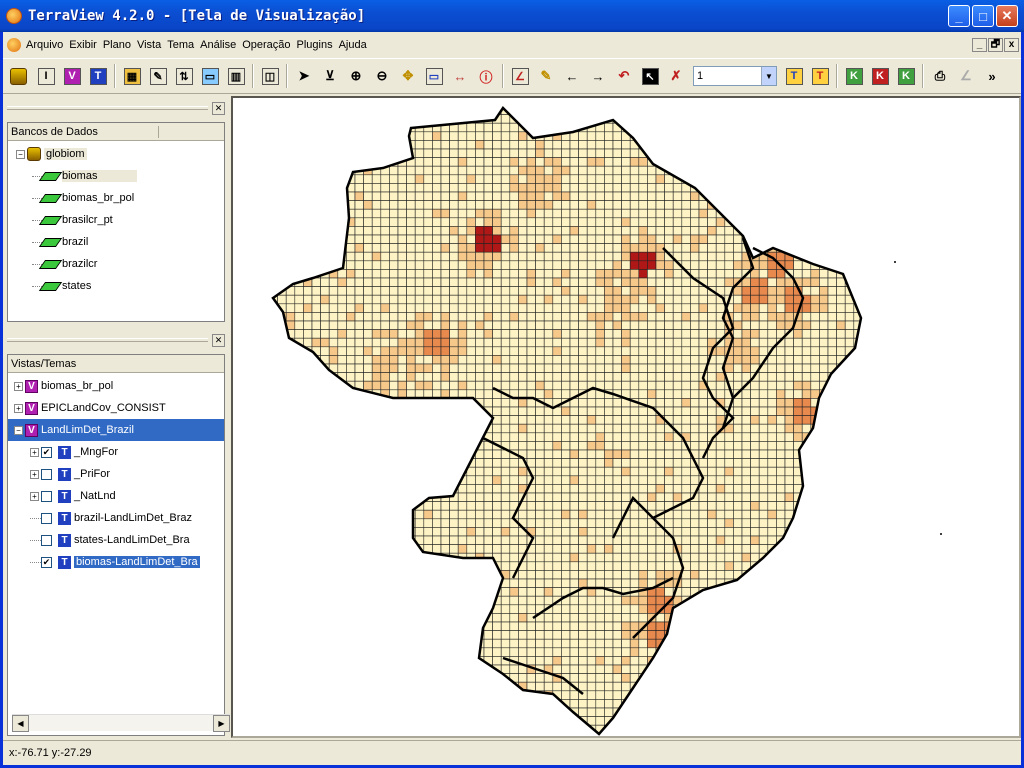 The image size is (1024, 768). Describe the element at coordinates (116, 340) in the screenshot. I see `views-panel-grip: ✕` at that location.